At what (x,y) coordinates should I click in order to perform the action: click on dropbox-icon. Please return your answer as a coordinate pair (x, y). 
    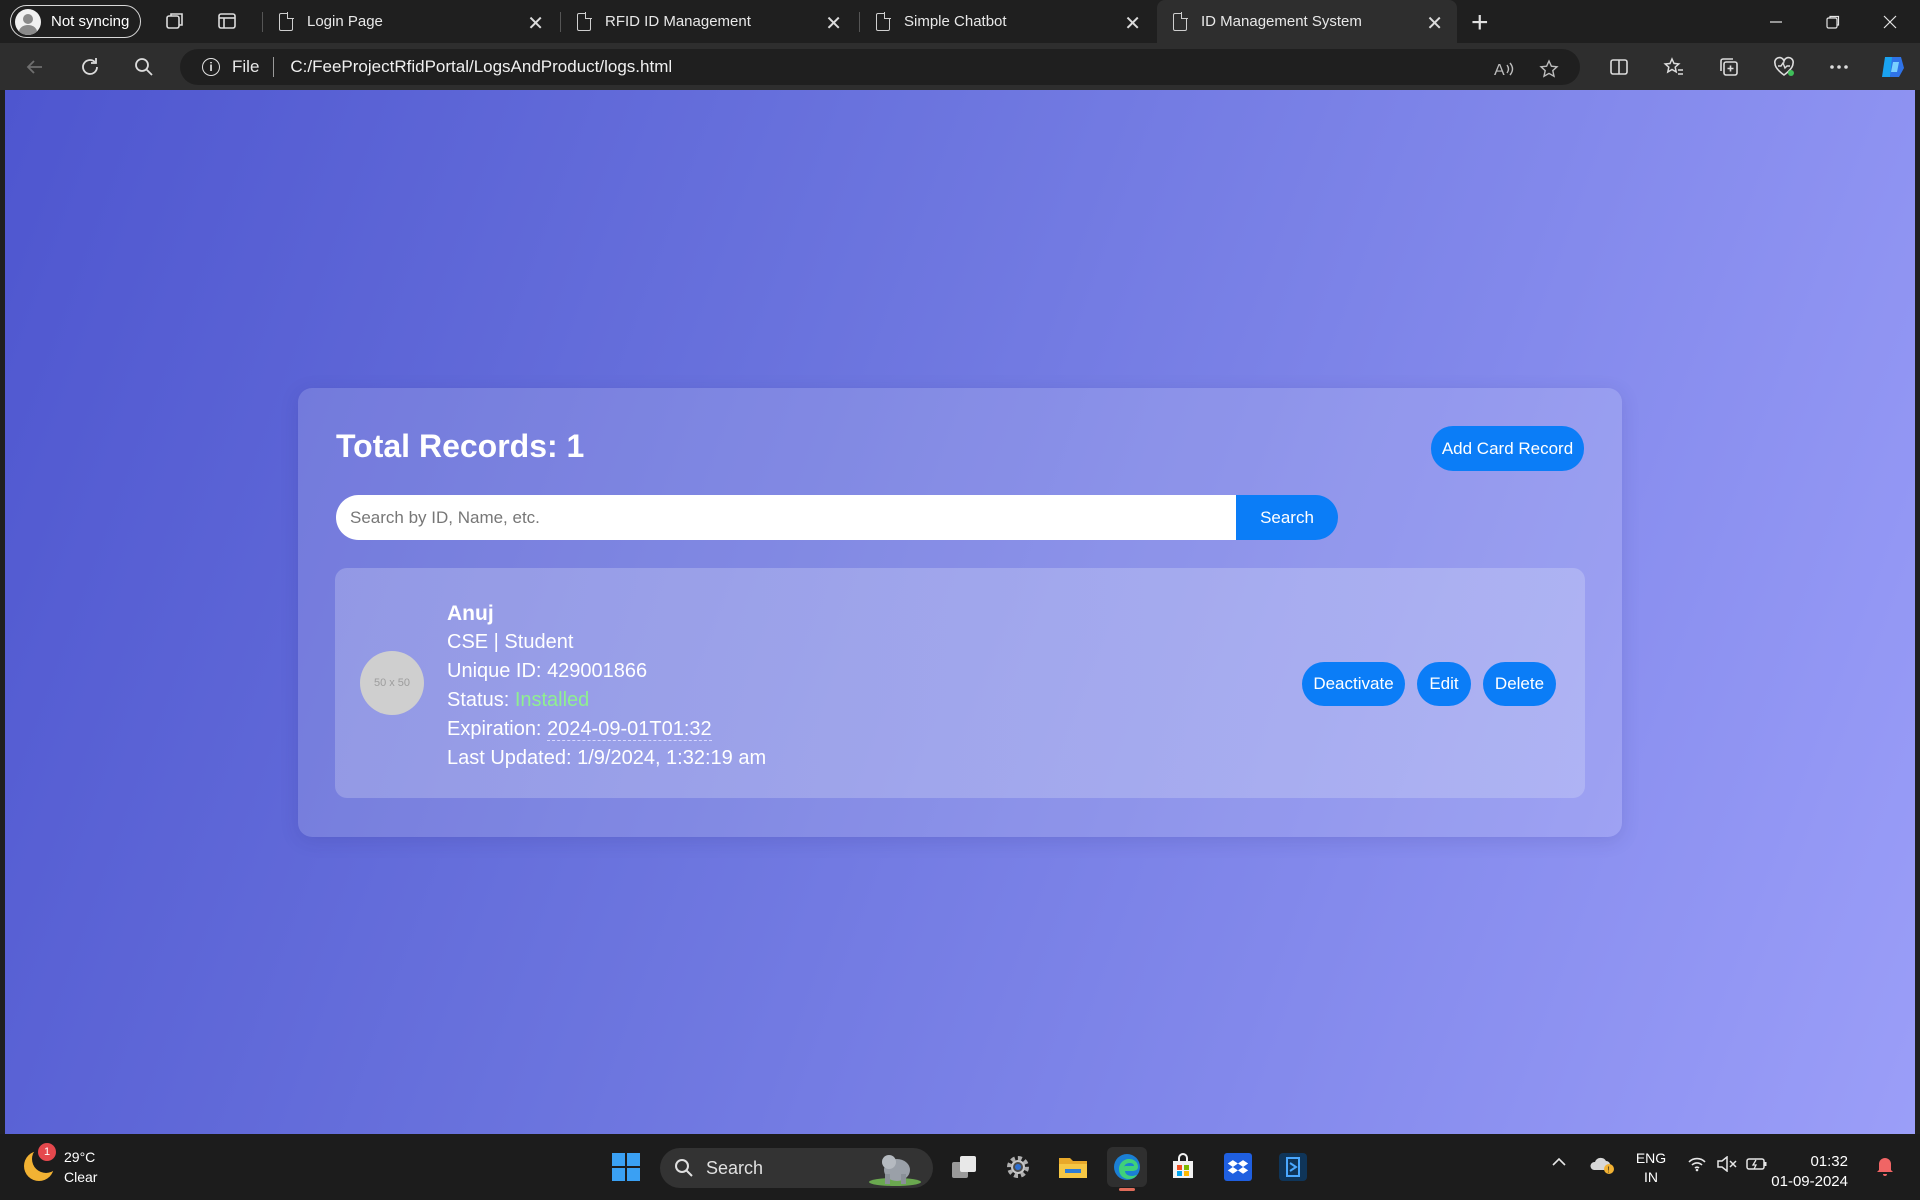
    Looking at the image, I should click on (1238, 1167).